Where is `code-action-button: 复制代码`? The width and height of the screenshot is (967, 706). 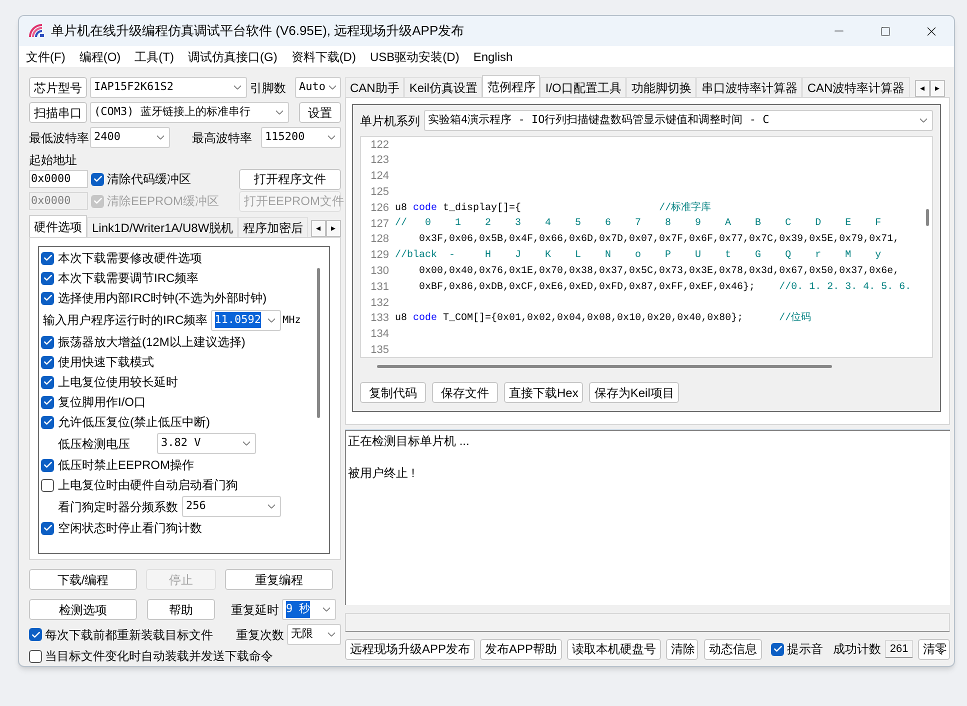
code-action-button: 复制代码 is located at coordinates (393, 392).